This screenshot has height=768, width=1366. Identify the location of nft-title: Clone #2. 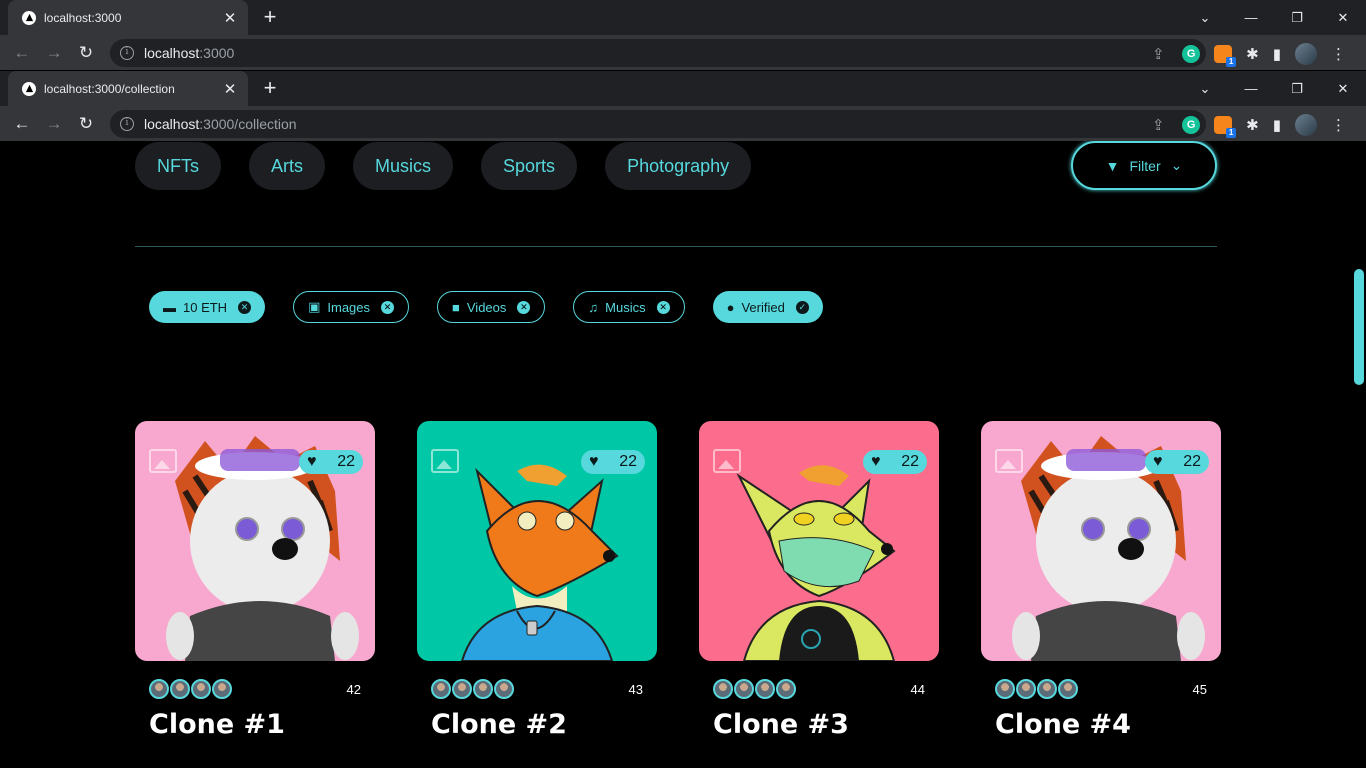
(537, 724).